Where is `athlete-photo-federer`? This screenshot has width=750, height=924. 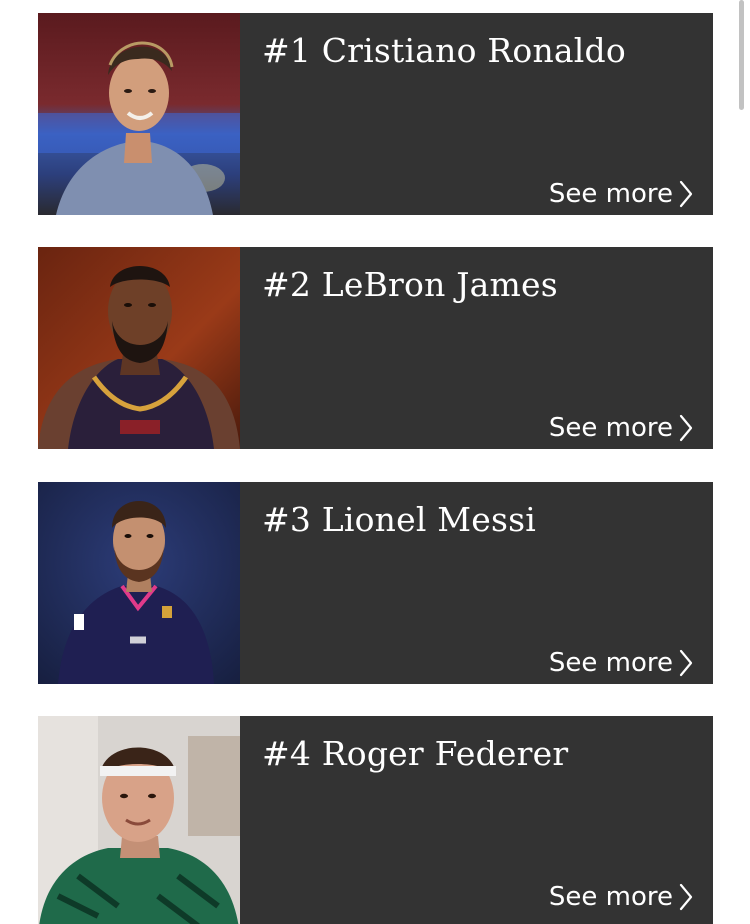 athlete-photo-federer is located at coordinates (139, 820).